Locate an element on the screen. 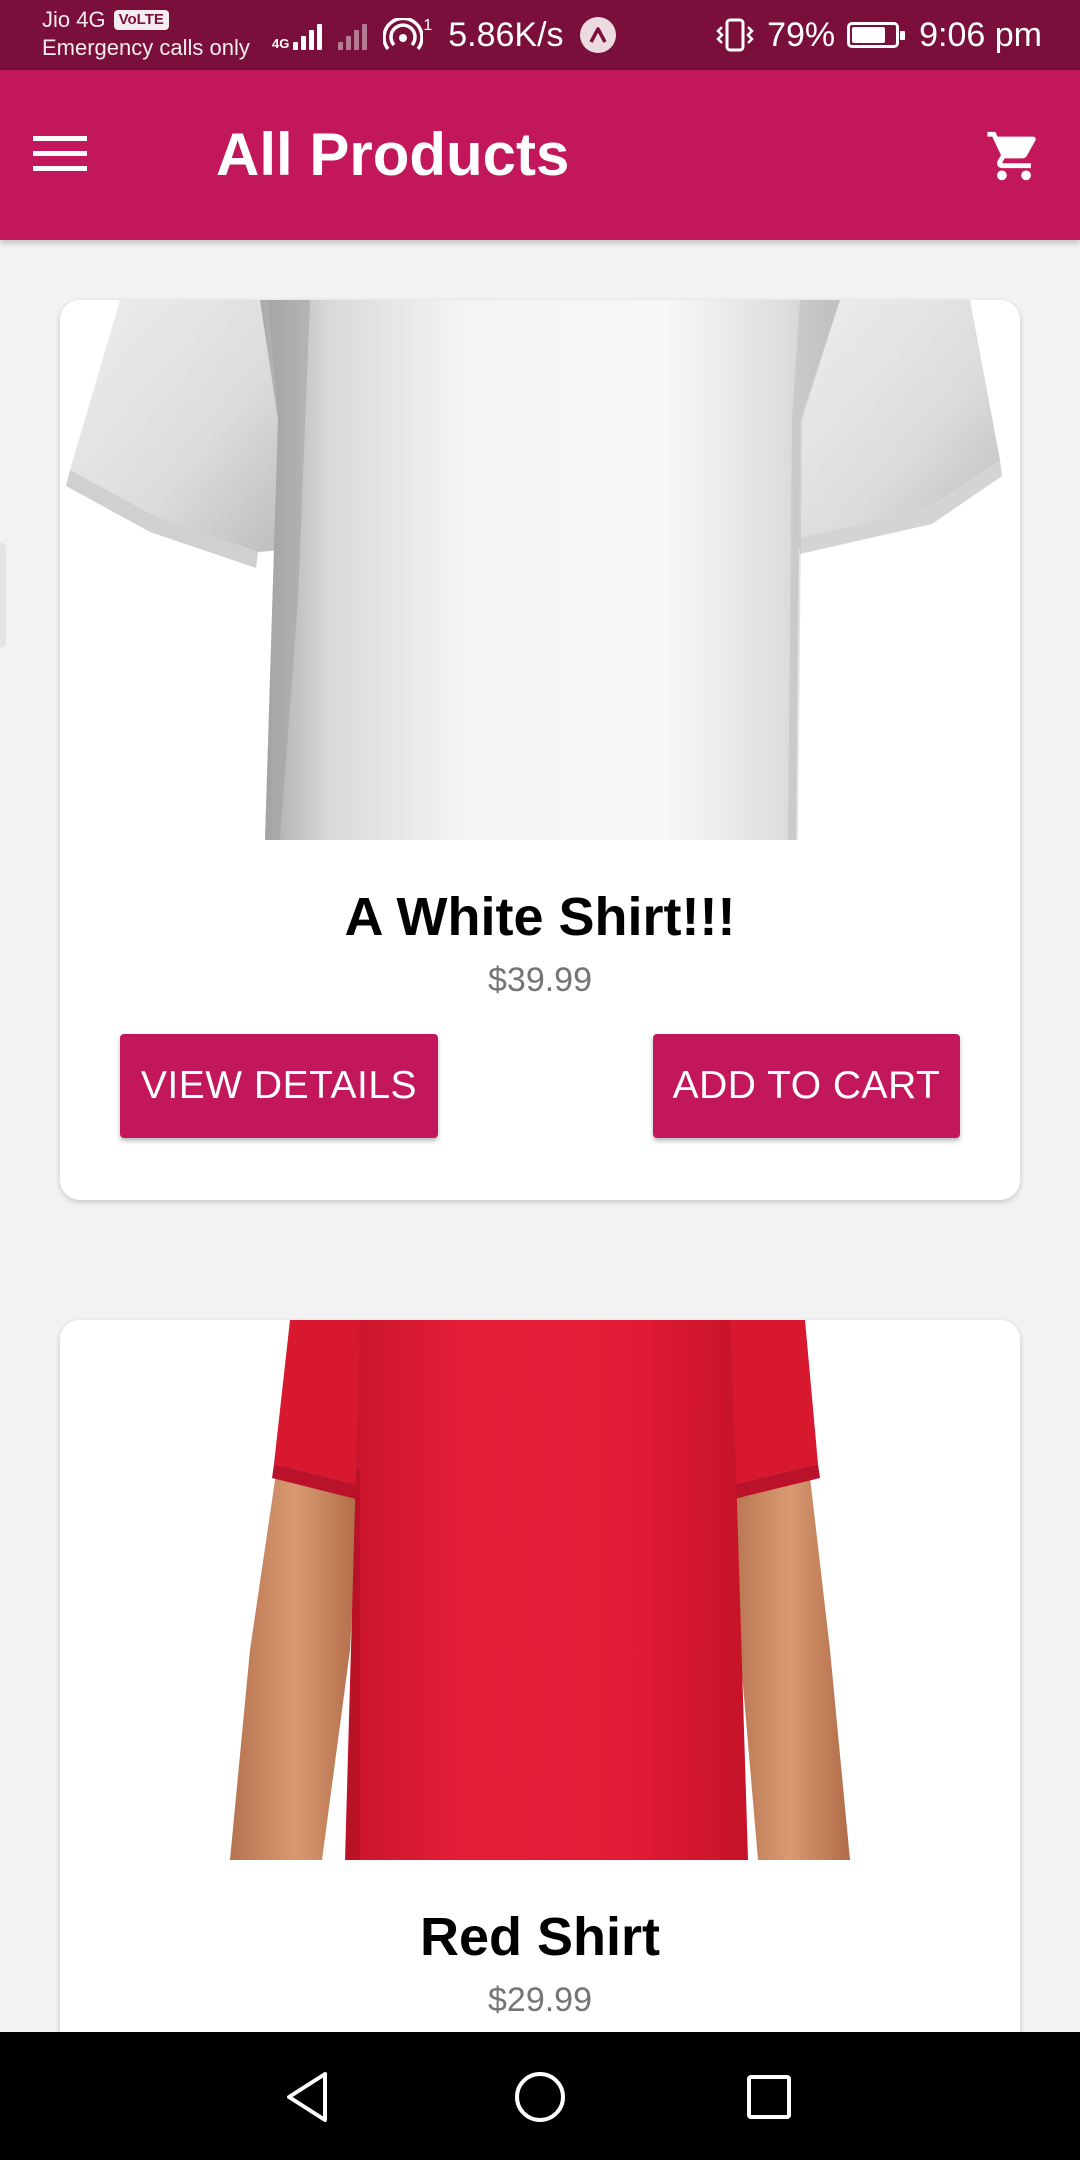 The height and width of the screenshot is (2160, 1080). battery-fill is located at coordinates (869, 35).